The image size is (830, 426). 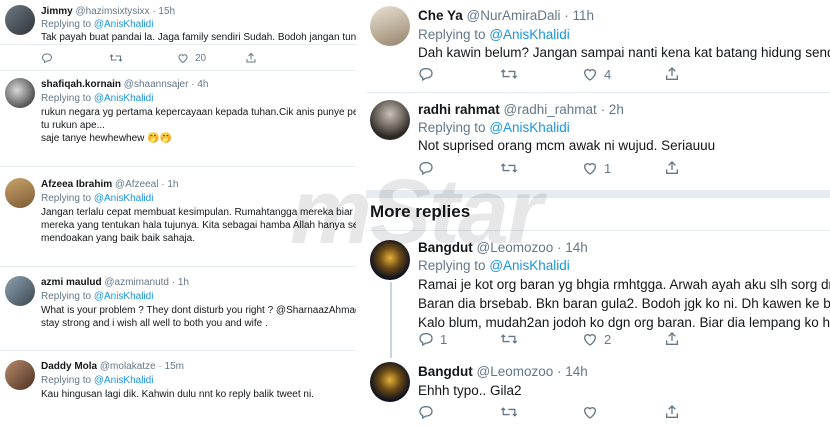 What do you see at coordinates (445, 371) in the screenshot?
I see `author-name: Bangdut` at bounding box center [445, 371].